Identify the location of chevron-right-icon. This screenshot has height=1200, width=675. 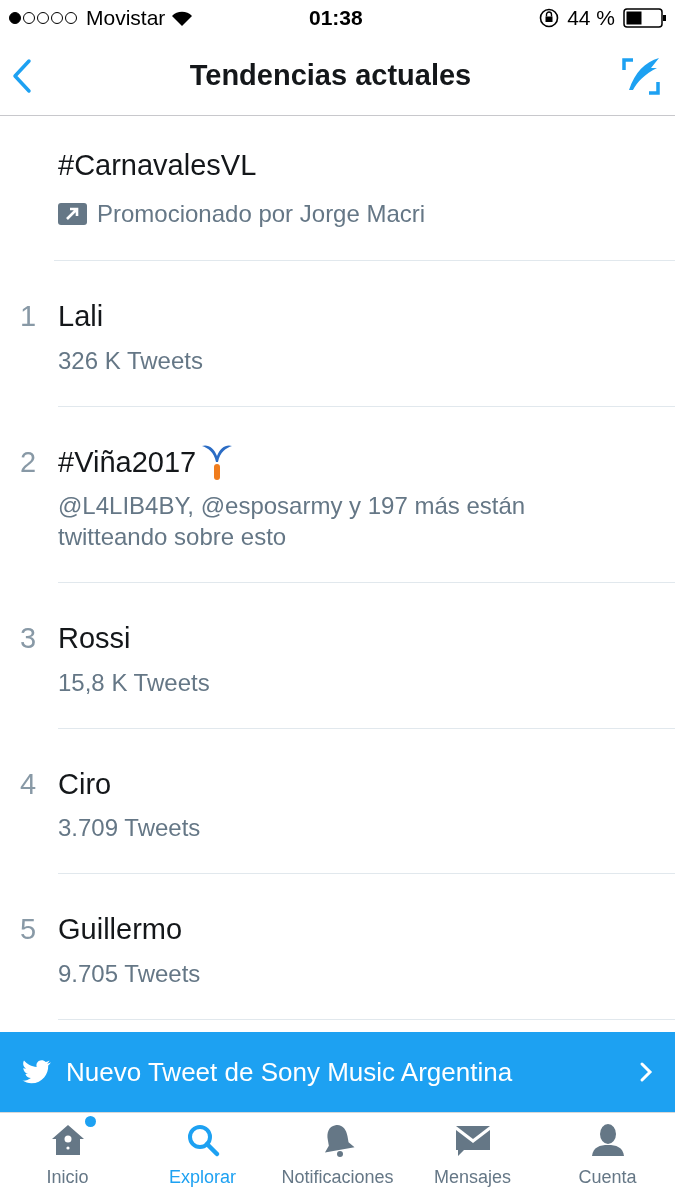
(646, 1072).